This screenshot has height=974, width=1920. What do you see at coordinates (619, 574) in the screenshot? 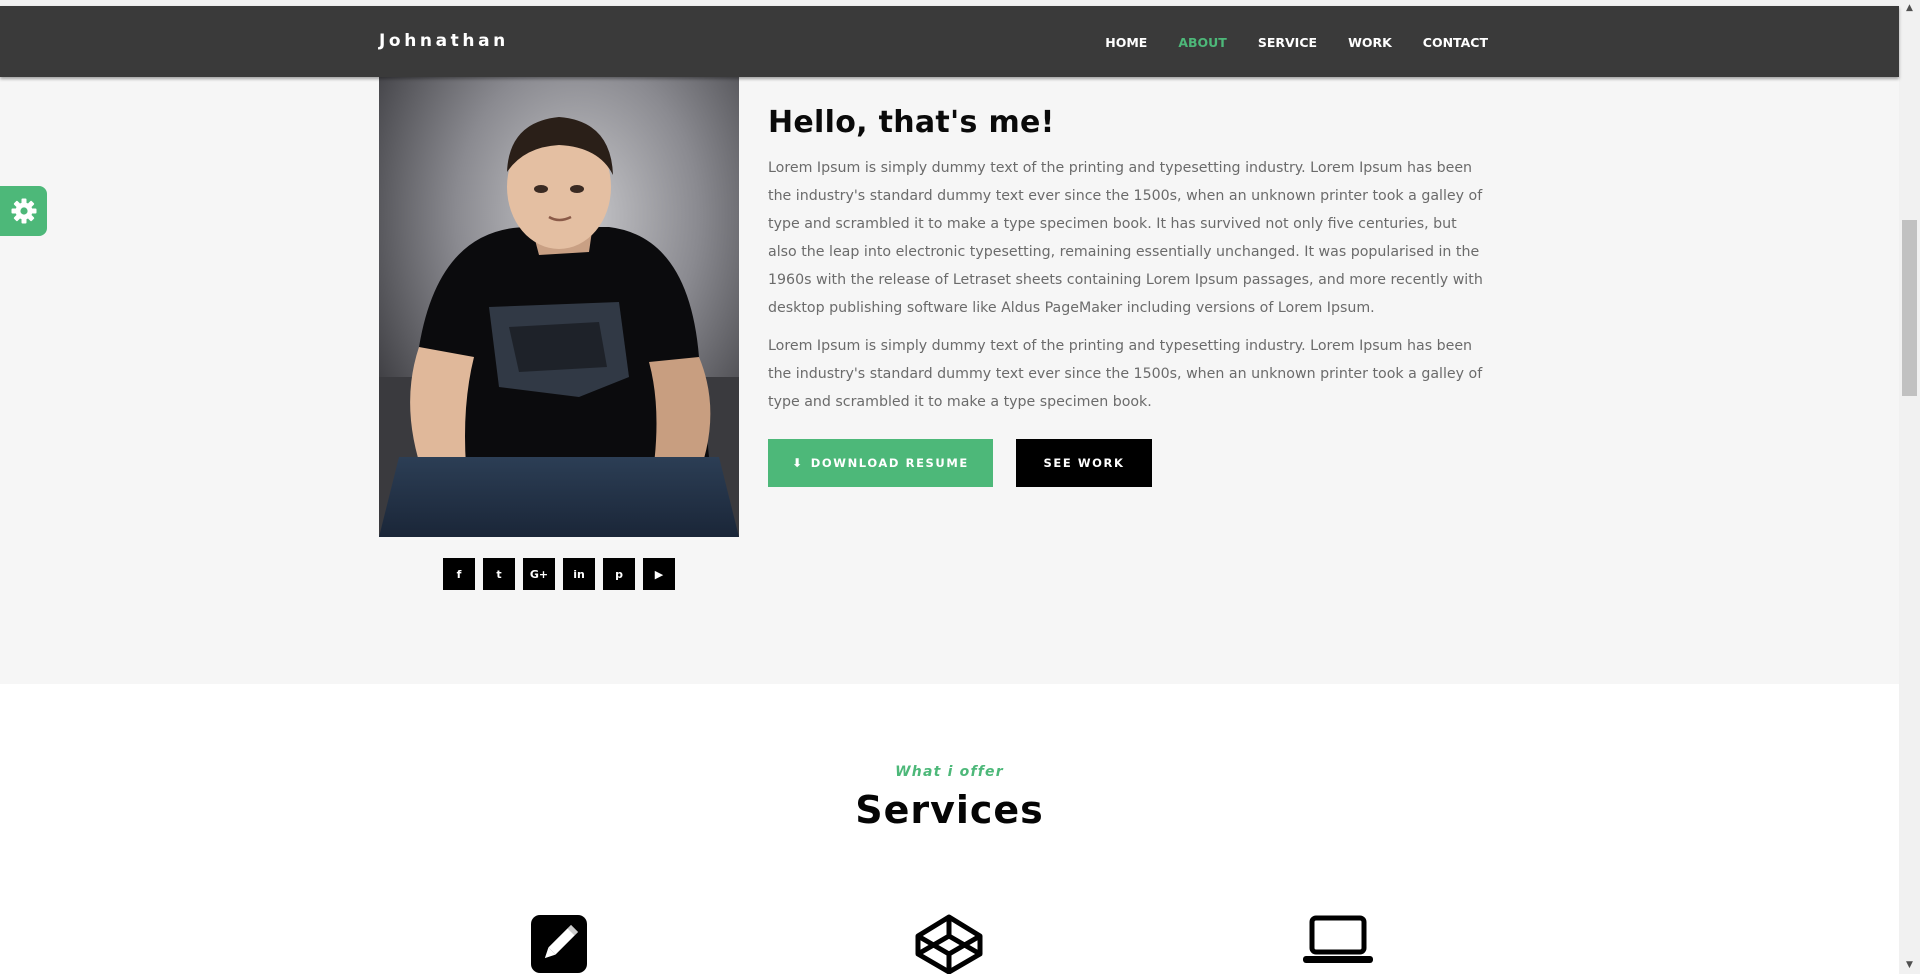
I see `pinterest-icon: p` at bounding box center [619, 574].